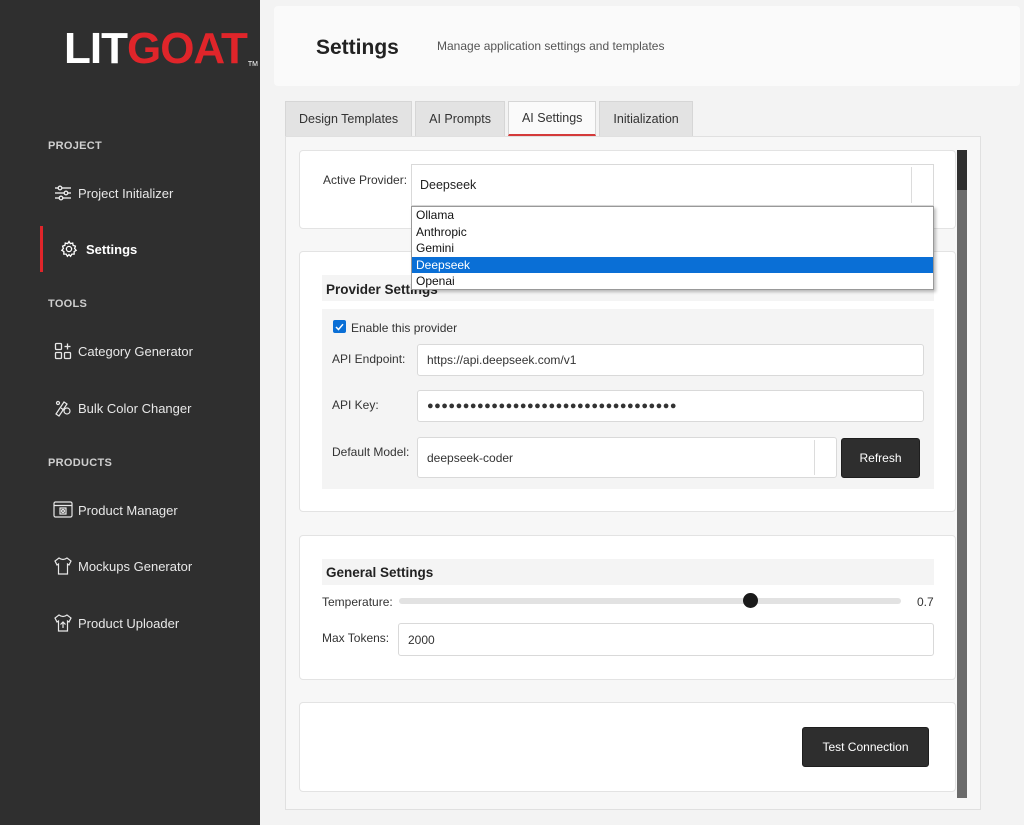 Image resolution: width=1024 pixels, height=825 pixels. I want to click on general-settings-card, so click(627, 607).